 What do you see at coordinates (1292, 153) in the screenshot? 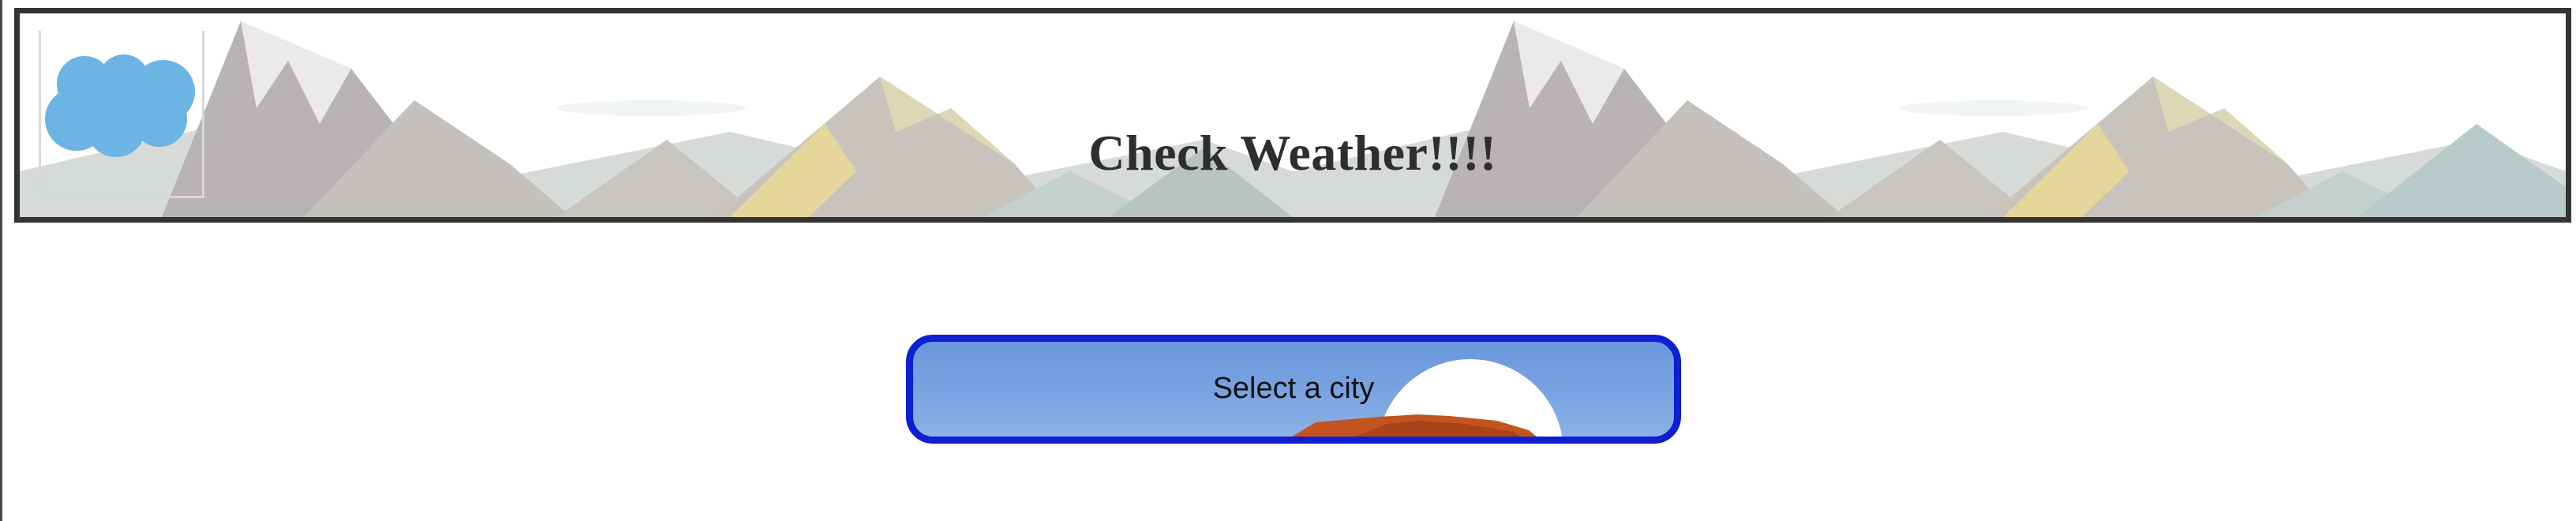
I see `page-title: Check Weather!!!!` at bounding box center [1292, 153].